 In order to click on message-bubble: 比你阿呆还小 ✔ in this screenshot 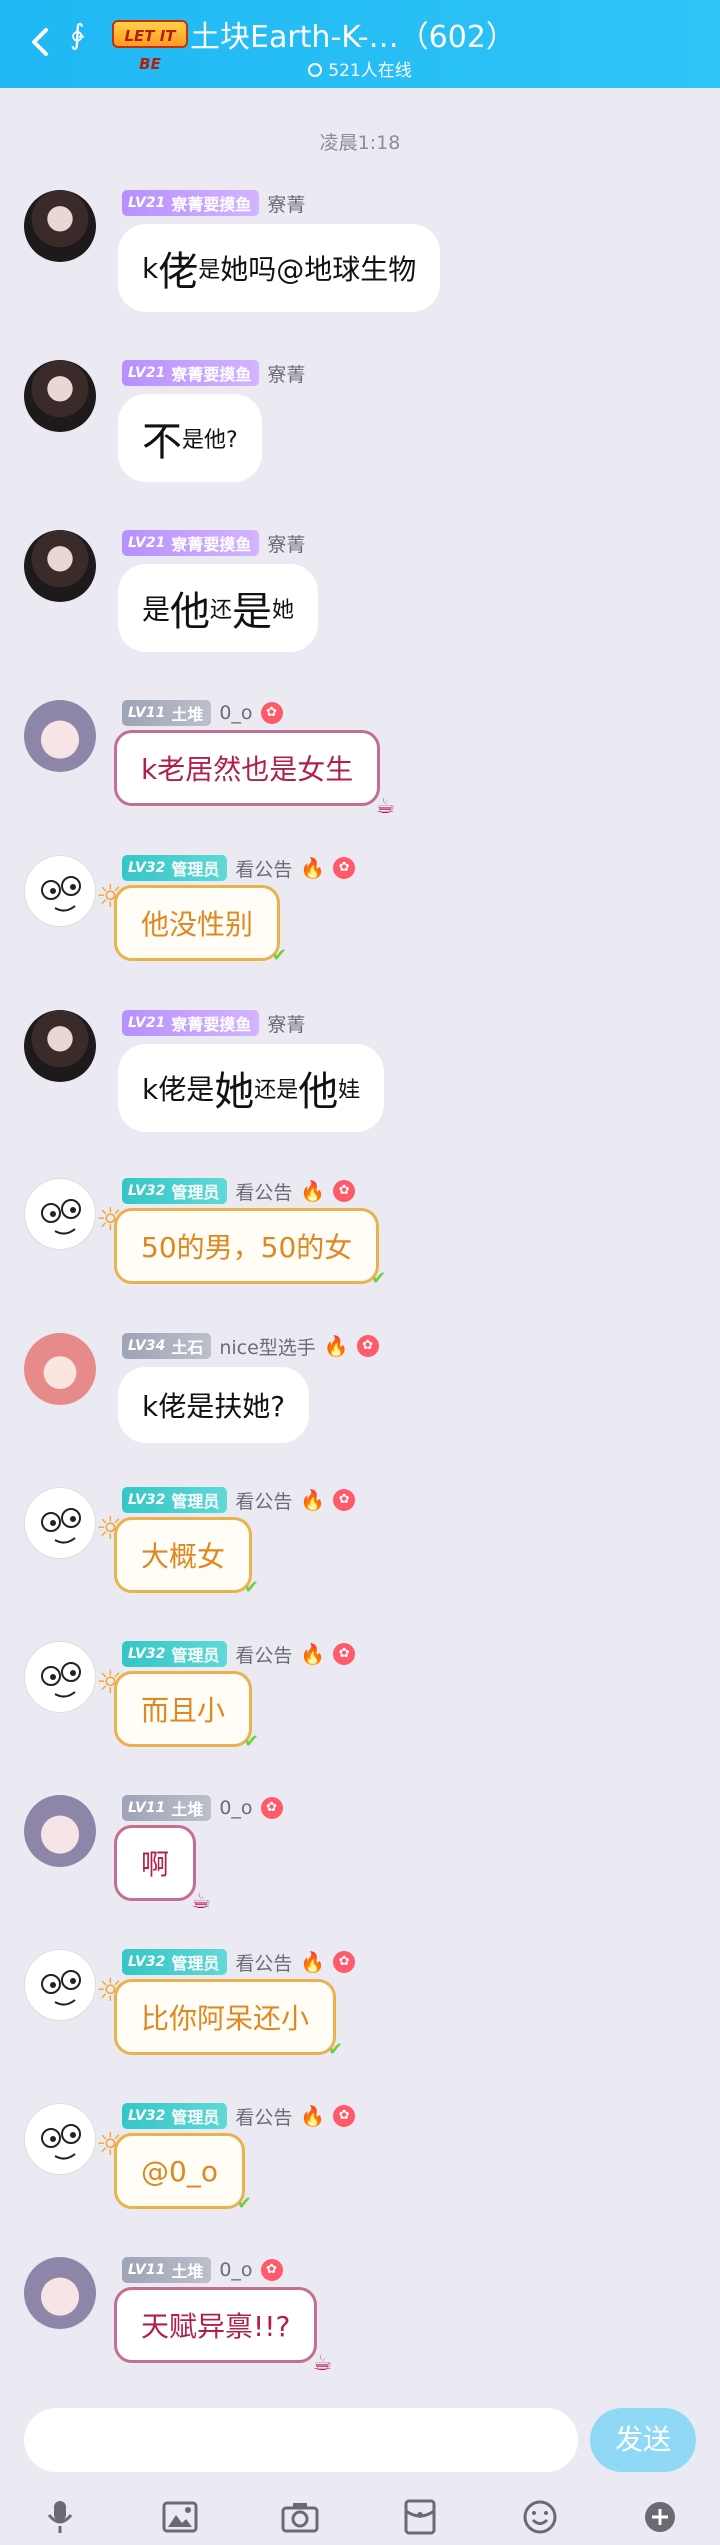, I will do `click(228, 2019)`.